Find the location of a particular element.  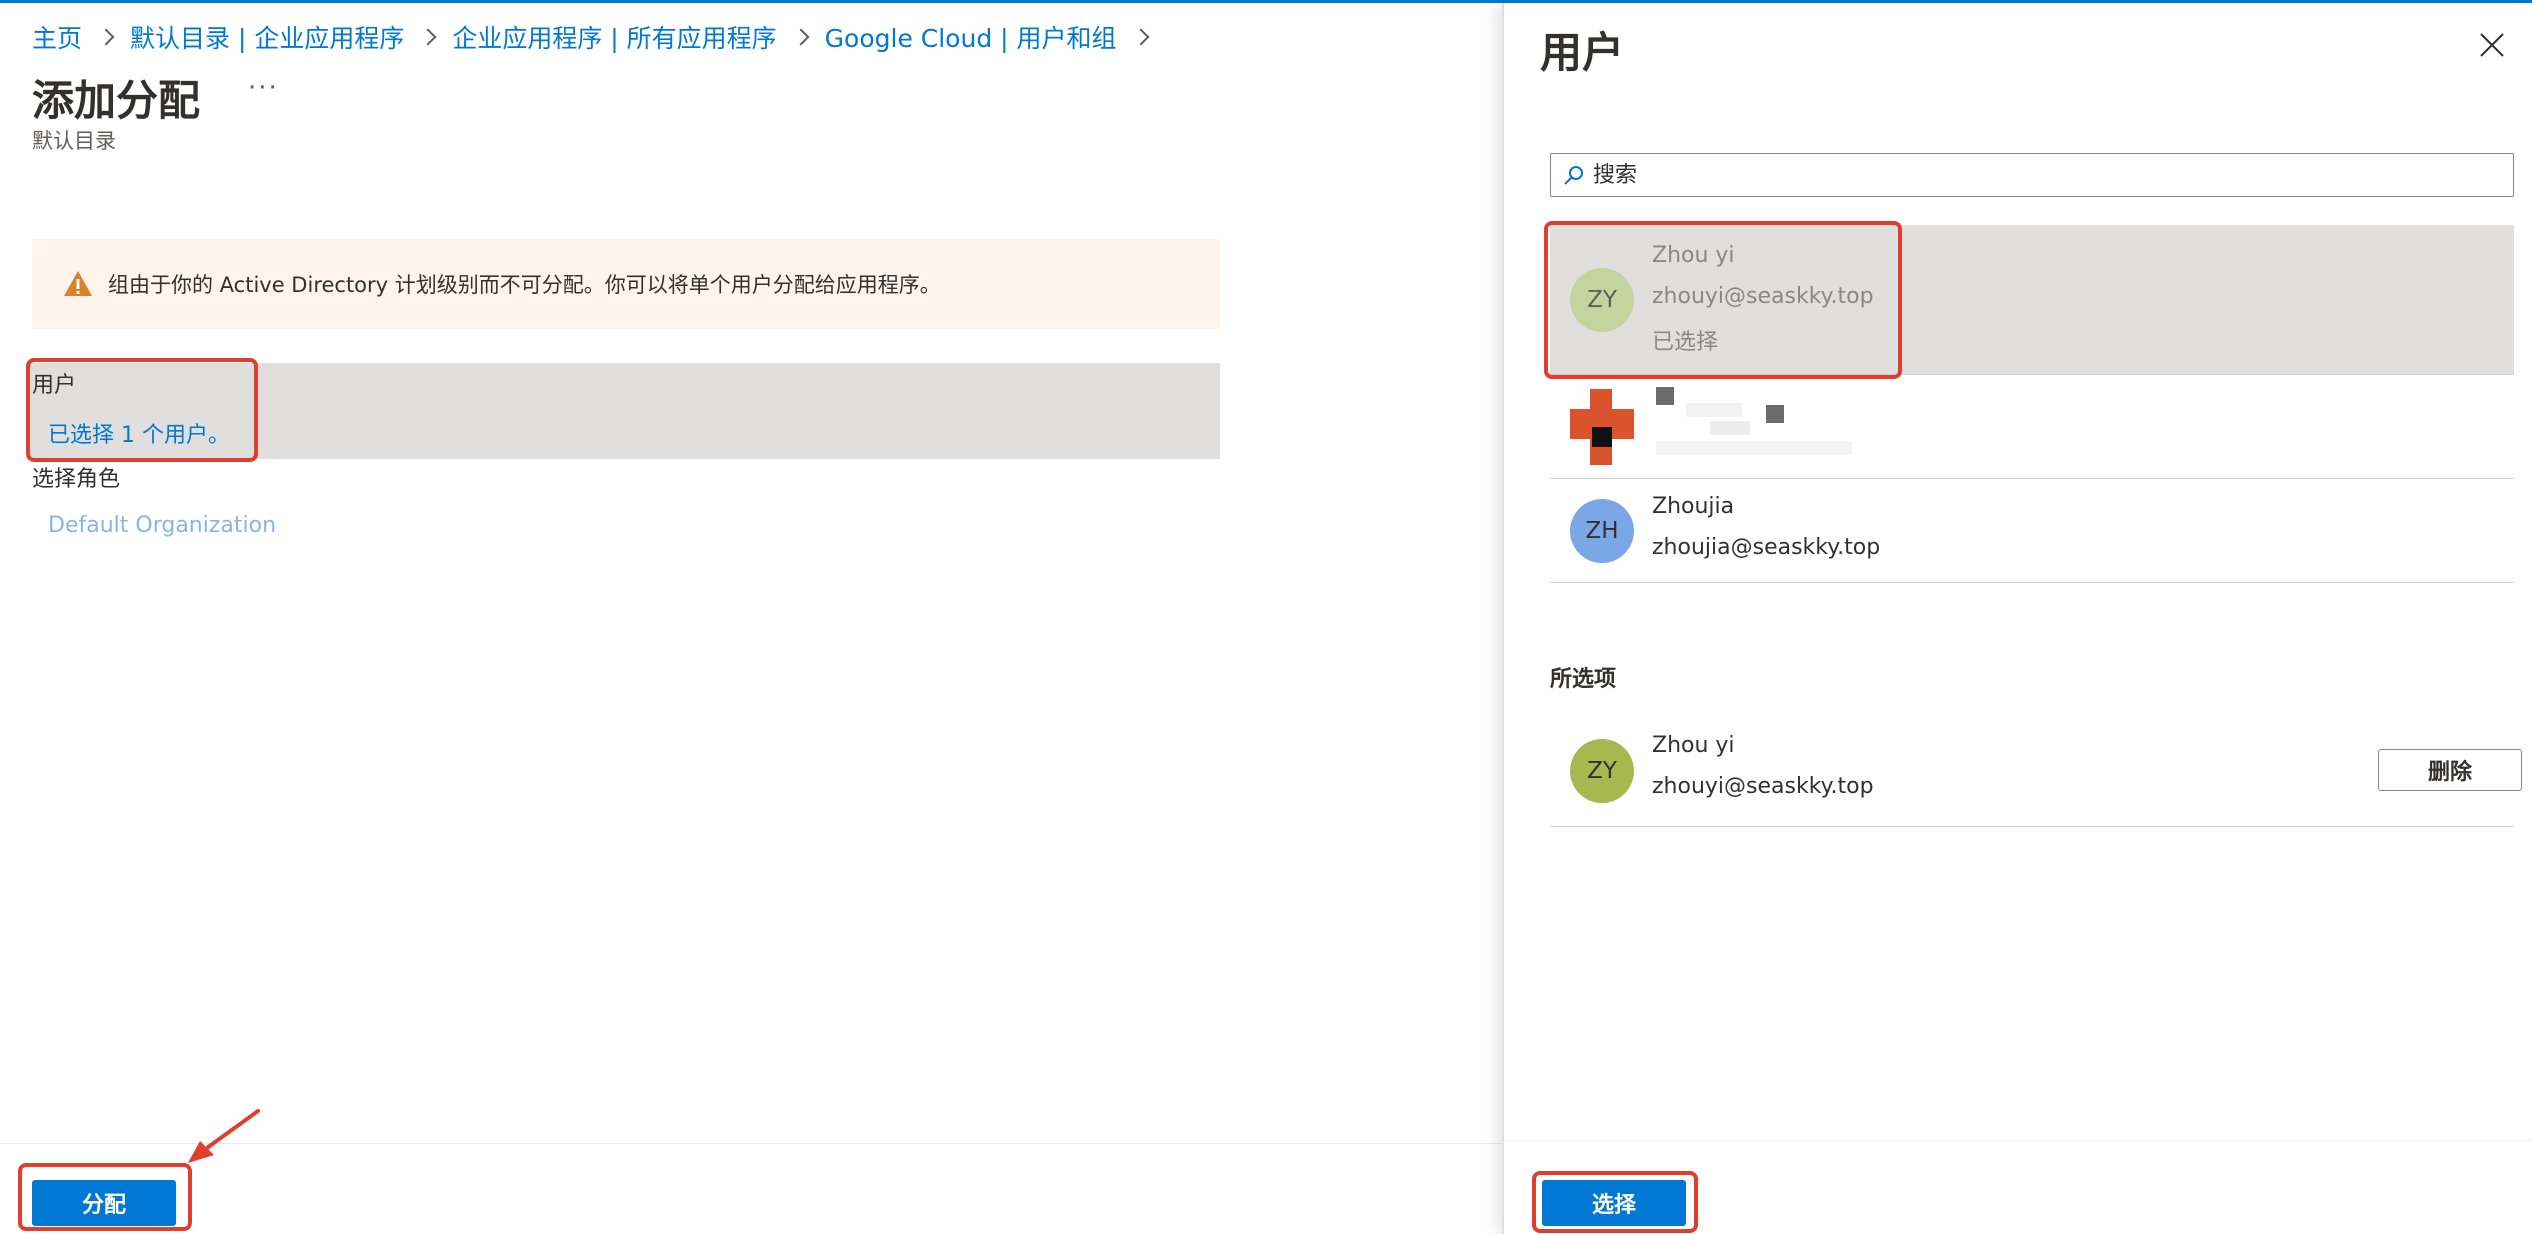

redacted-email is located at coordinates (1775, 414).